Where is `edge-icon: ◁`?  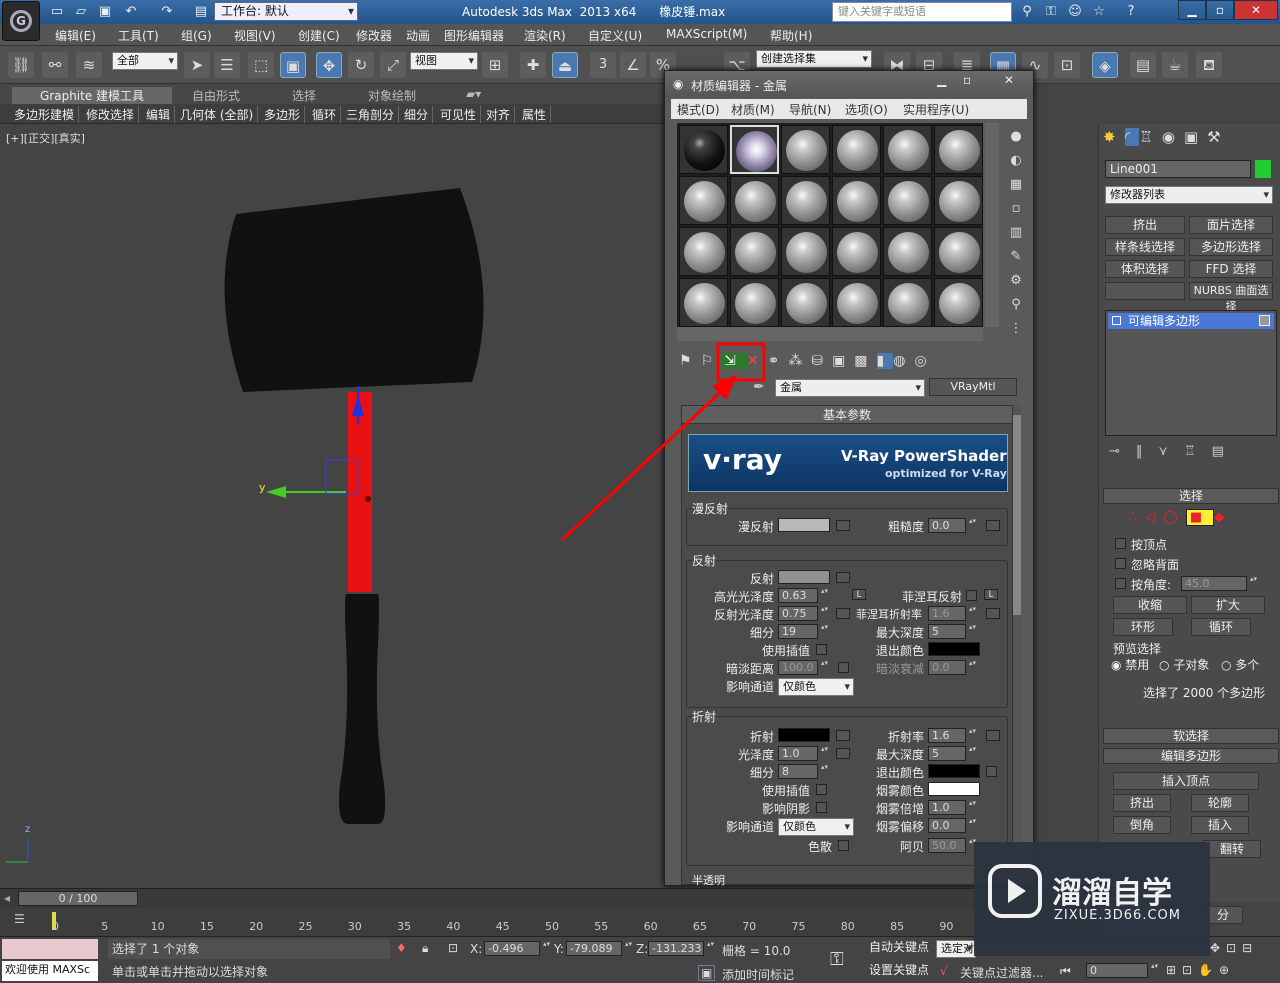
edge-icon: ◁ is located at coordinates (1154, 517).